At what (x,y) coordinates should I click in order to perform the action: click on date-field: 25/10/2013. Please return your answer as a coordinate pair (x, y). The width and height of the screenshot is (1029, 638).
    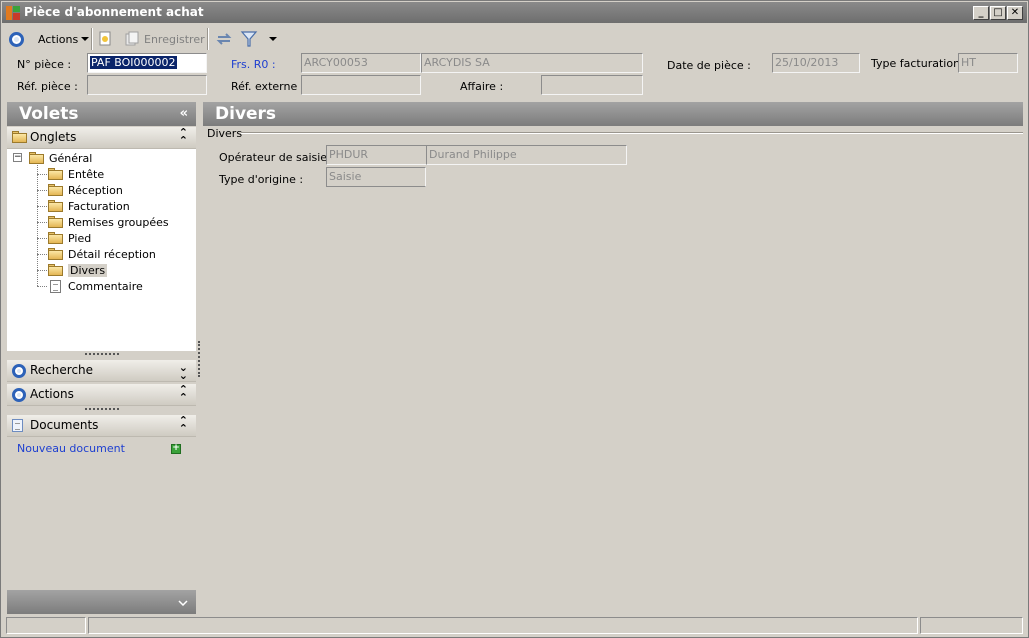
    Looking at the image, I should click on (816, 63).